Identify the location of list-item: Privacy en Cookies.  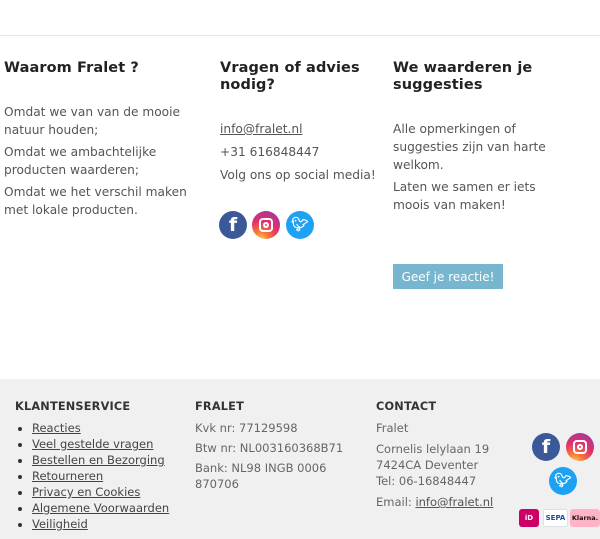
(111, 492).